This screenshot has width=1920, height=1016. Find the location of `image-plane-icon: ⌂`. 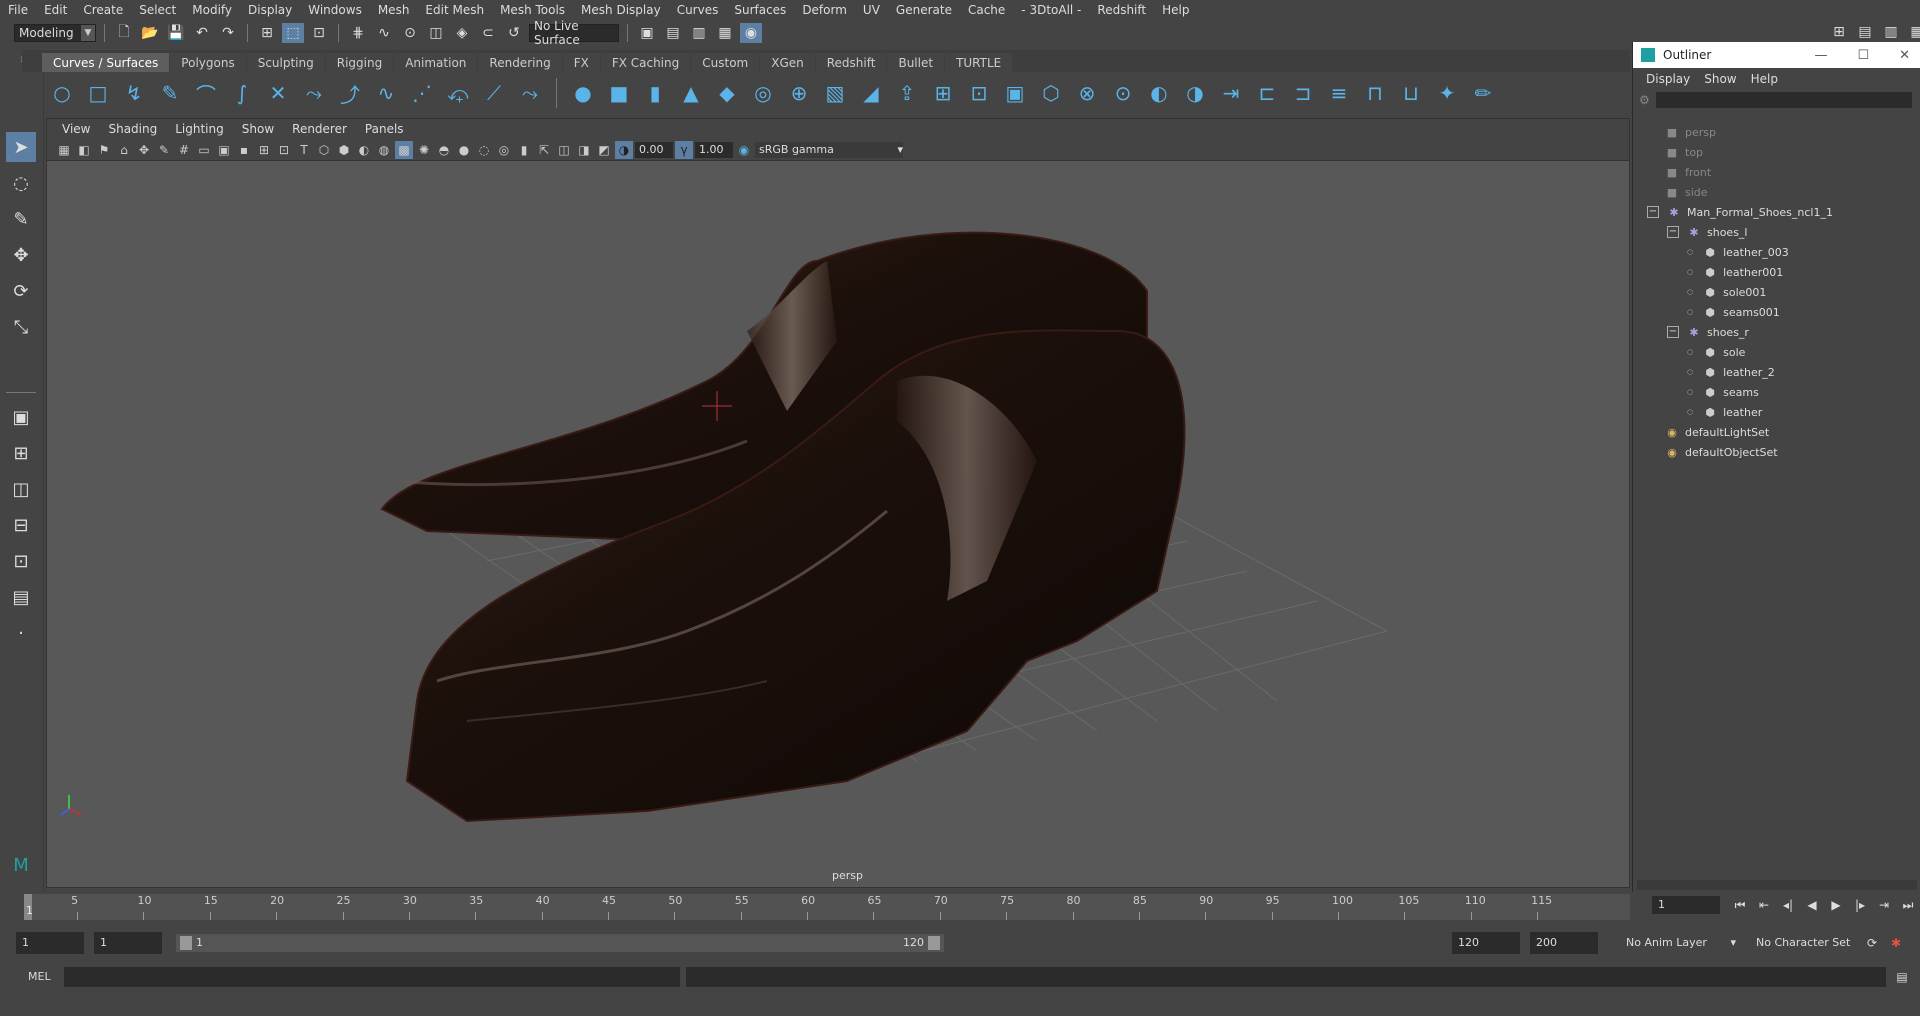

image-plane-icon: ⌂ is located at coordinates (124, 150).